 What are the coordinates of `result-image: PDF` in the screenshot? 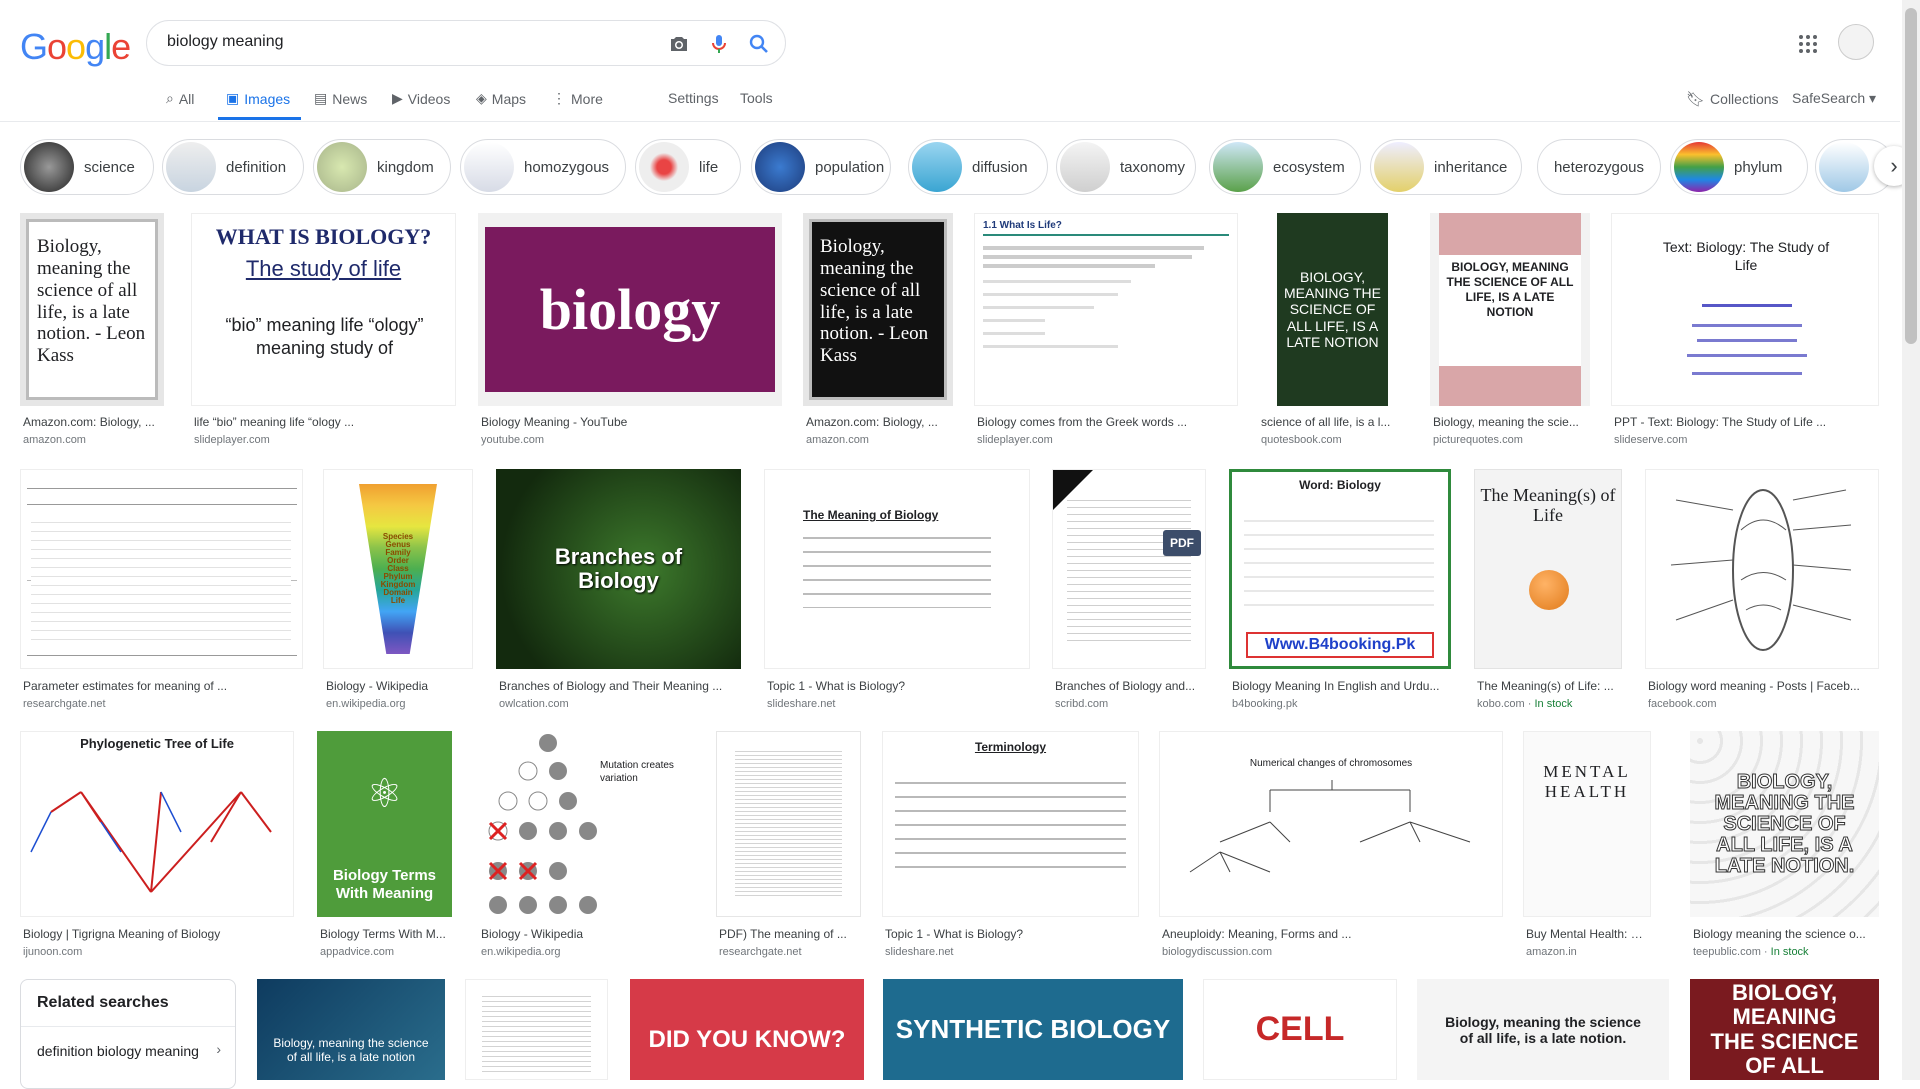 It's located at (1129, 569).